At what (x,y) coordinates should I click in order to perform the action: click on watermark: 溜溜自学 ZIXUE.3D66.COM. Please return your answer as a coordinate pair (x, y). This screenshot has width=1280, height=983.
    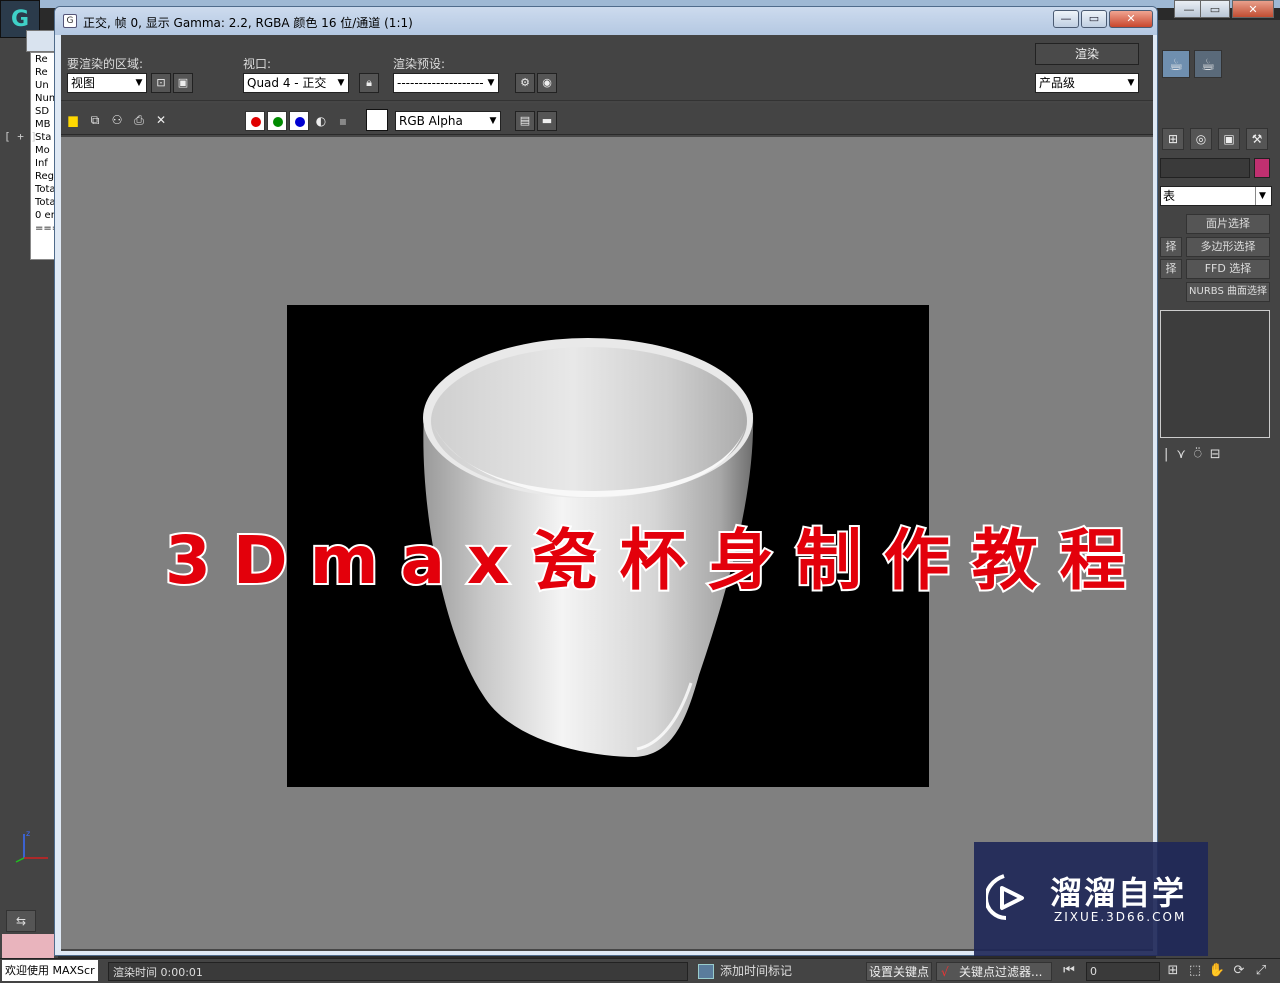
    Looking at the image, I should click on (1091, 899).